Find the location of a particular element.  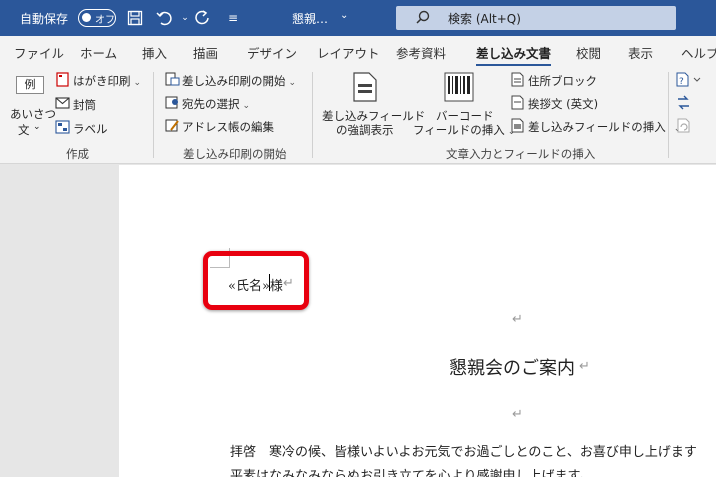

document-heading: 懇親会のご案内 is located at coordinates (512, 367).